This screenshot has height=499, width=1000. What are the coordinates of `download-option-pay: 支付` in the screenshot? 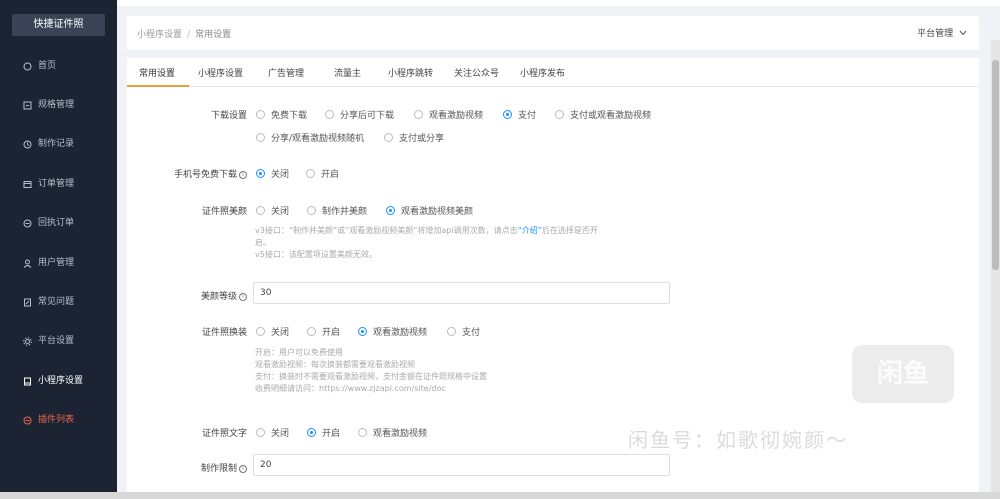 It's located at (519, 114).